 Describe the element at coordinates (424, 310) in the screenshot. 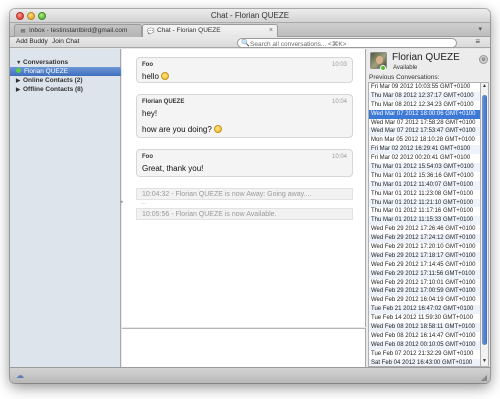

I see `list-item: Tue Feb 21 2012 16:47:02 GMT+0100` at that location.